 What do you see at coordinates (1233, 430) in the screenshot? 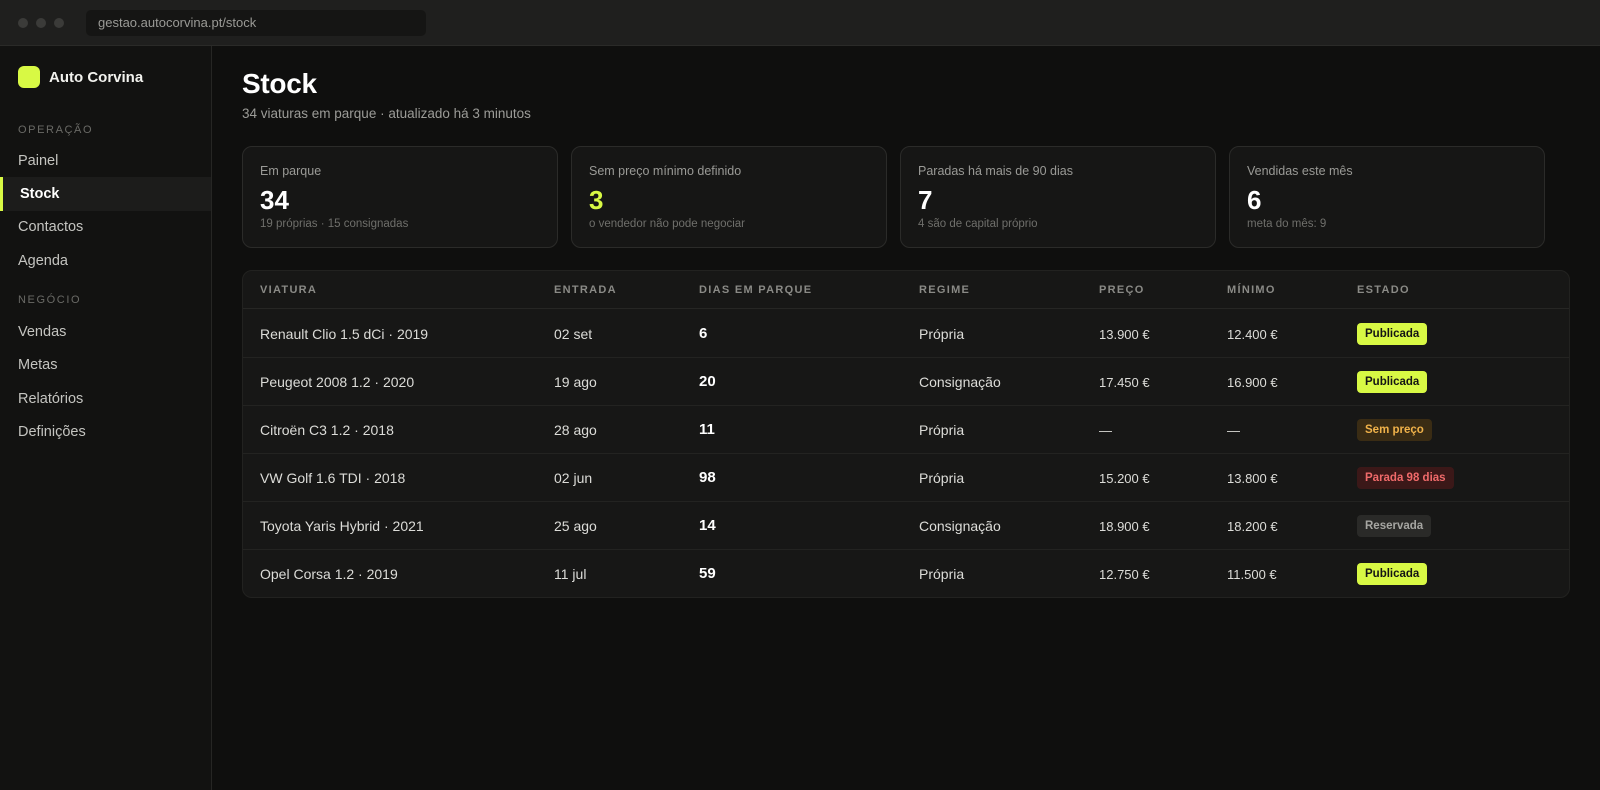
I see `cell-min: —` at bounding box center [1233, 430].